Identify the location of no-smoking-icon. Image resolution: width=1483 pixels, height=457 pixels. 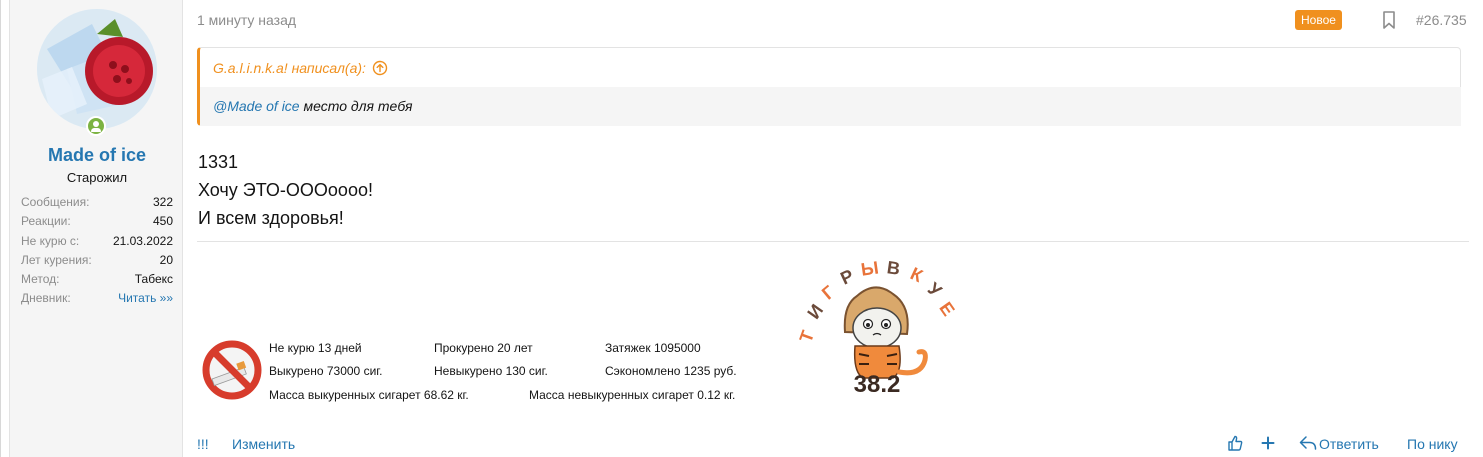
(232, 370).